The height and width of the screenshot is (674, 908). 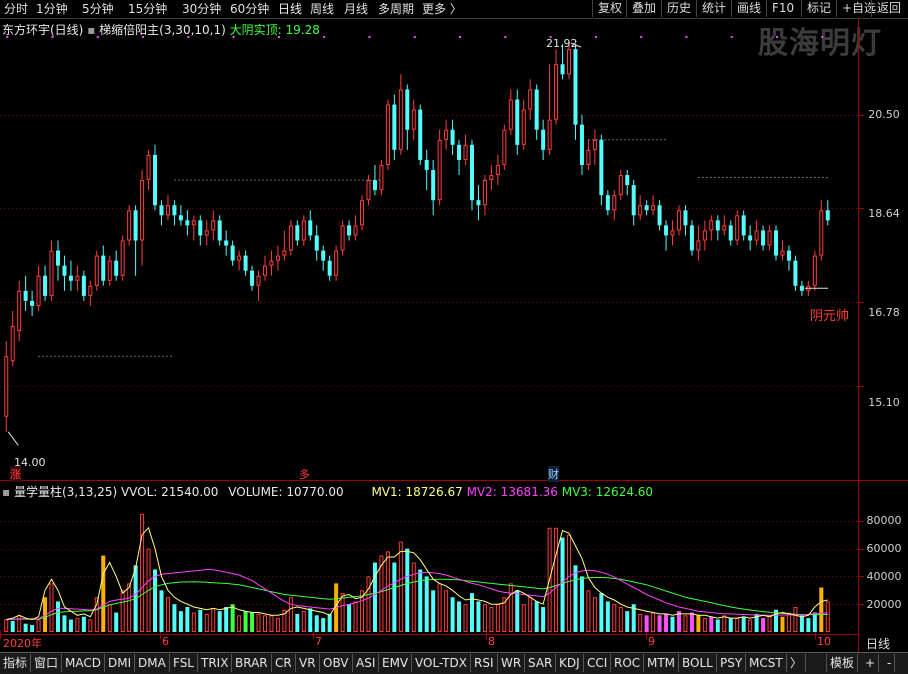 What do you see at coordinates (249, 9) in the screenshot?
I see `period-60min: 60分钟` at bounding box center [249, 9].